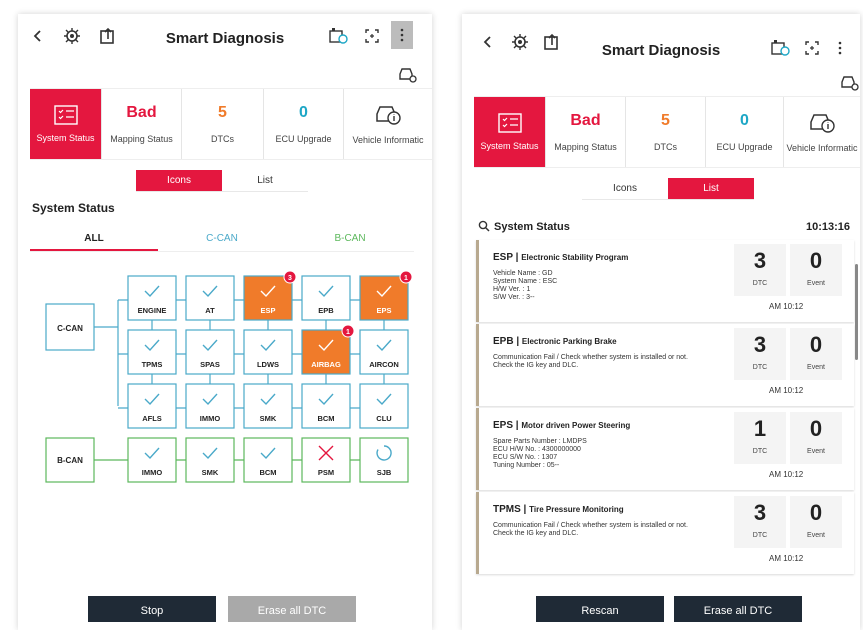  I want to click on car-info-icon, so click(822, 123).